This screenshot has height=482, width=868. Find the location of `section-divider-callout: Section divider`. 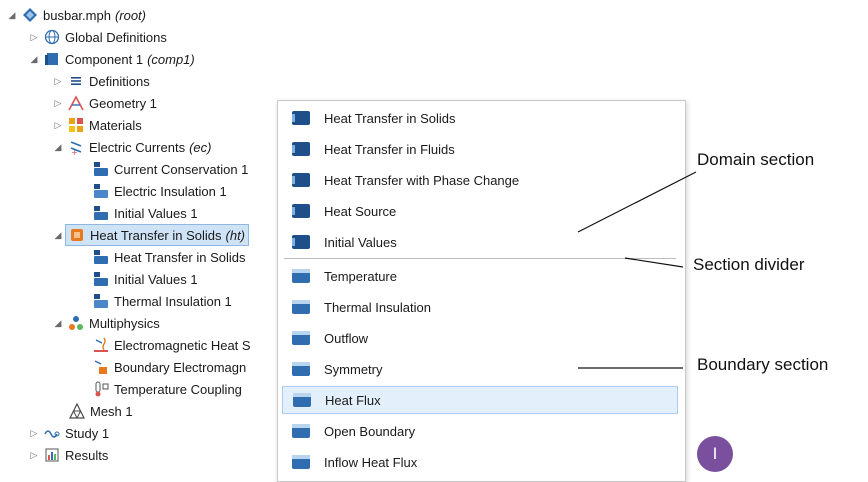

section-divider-callout: Section divider is located at coordinates (749, 264).